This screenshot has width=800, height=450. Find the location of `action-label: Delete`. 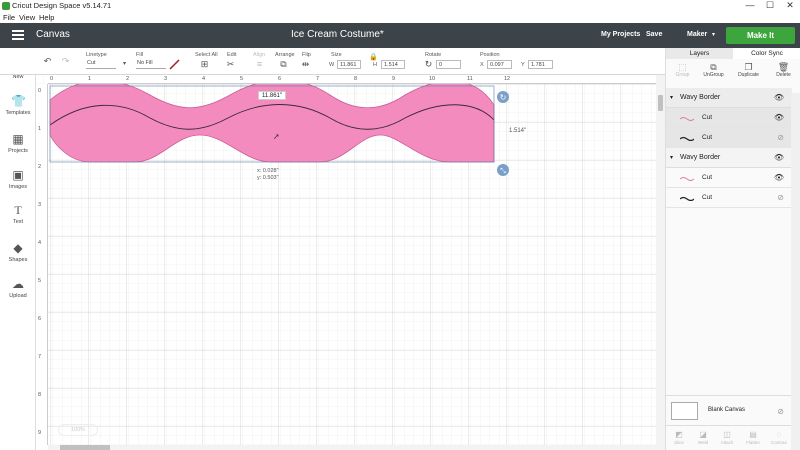

action-label: Delete is located at coordinates (783, 75).